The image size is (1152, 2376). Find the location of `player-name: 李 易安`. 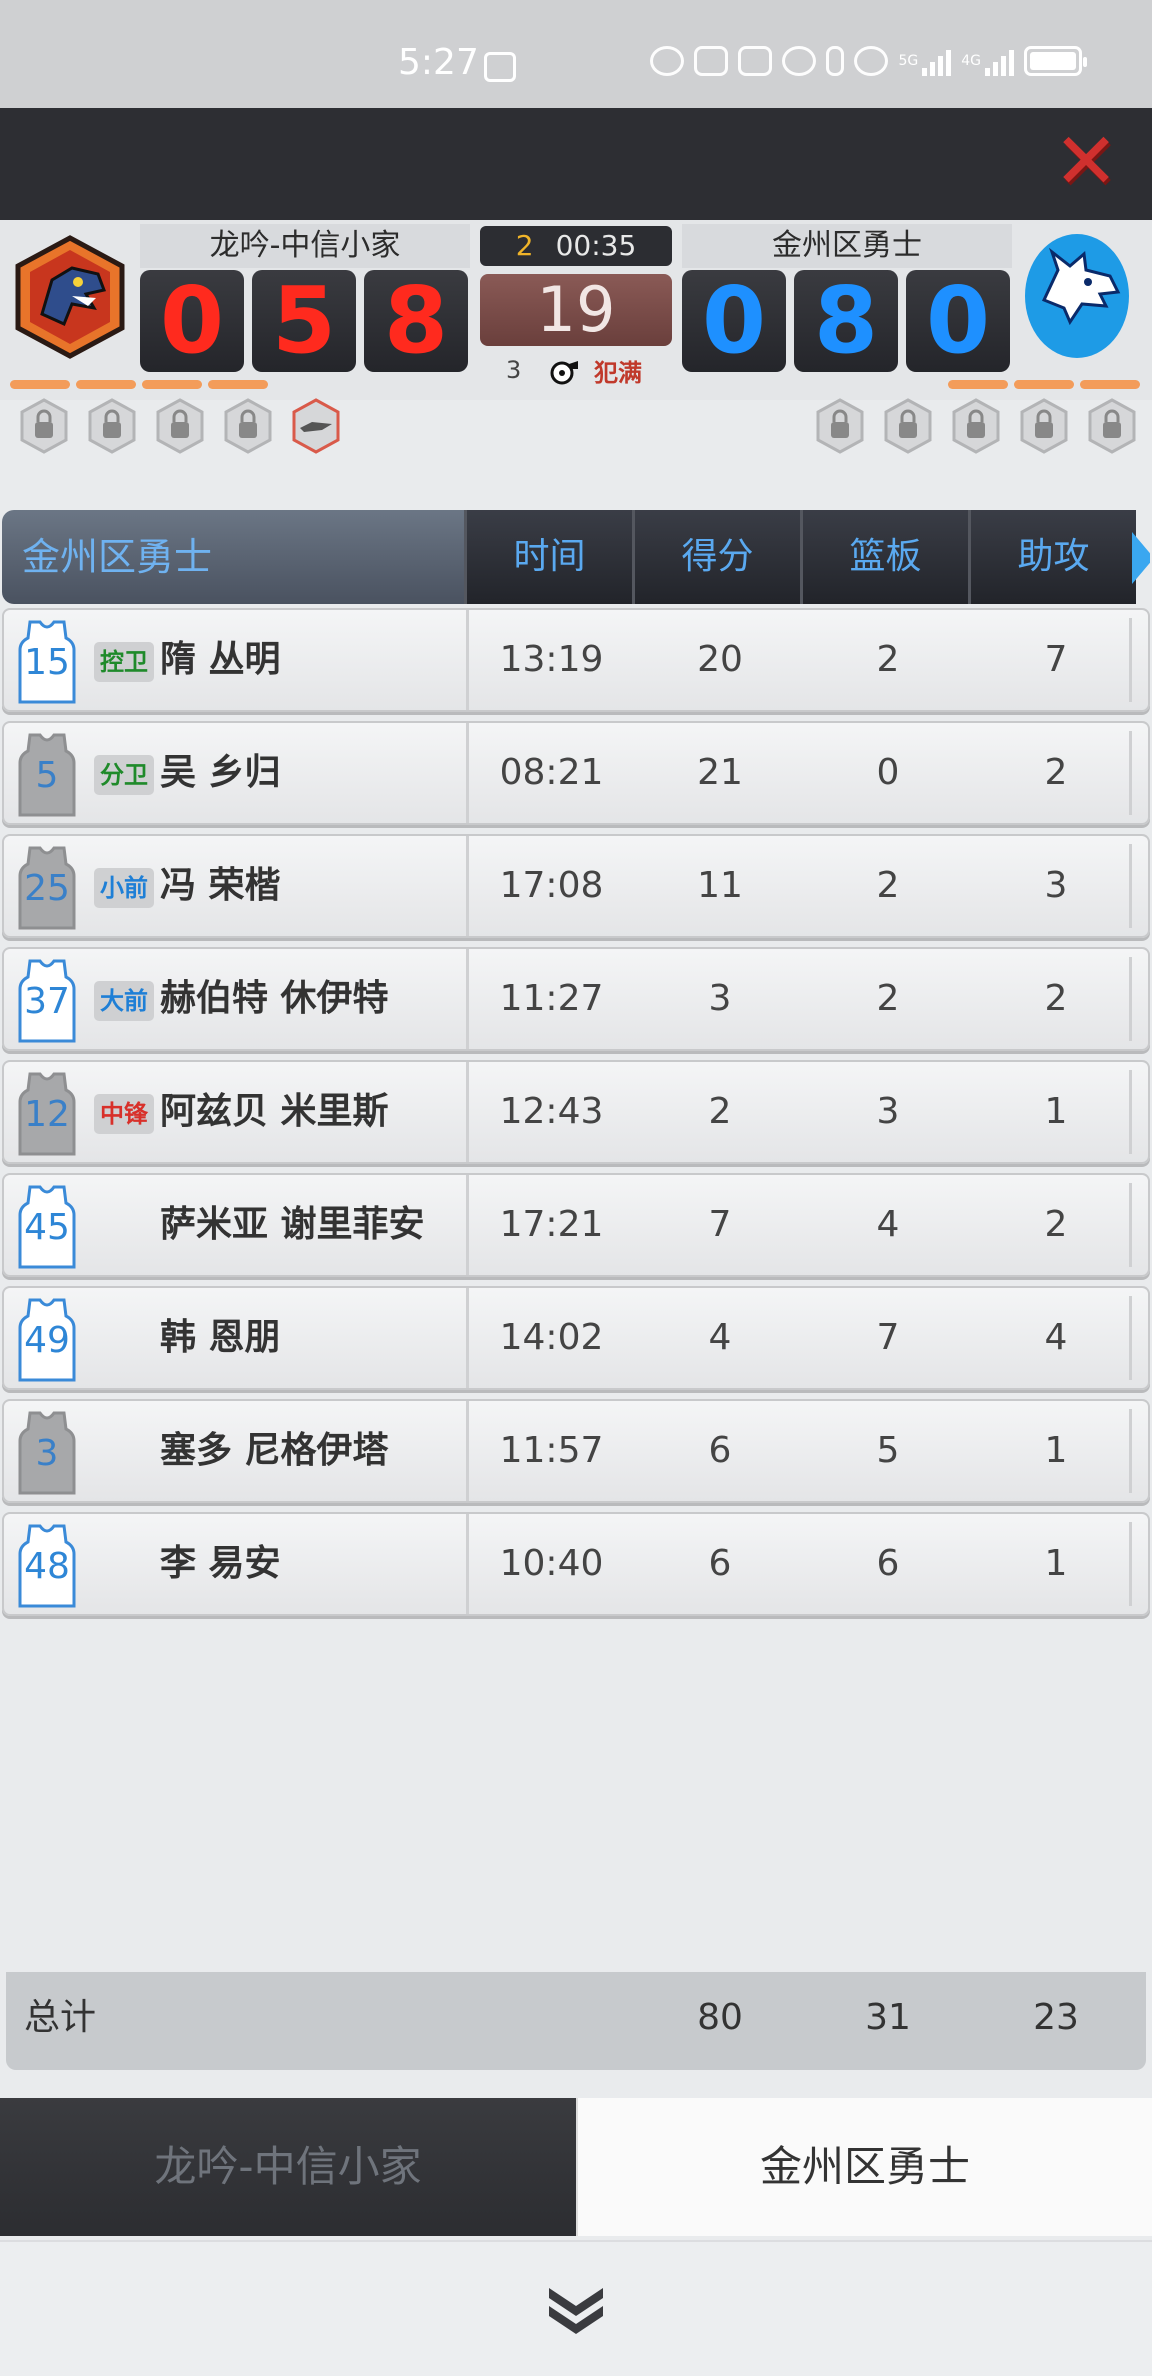

player-name: 李 易安 is located at coordinates (220, 1563).